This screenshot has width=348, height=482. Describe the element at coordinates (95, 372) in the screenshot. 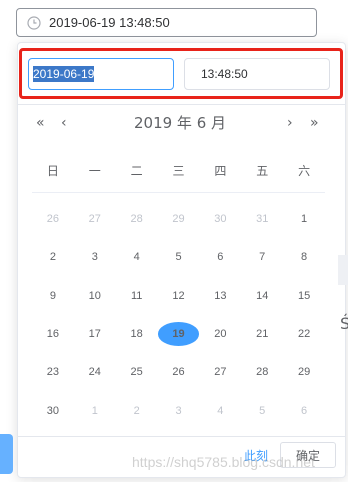

I see `calendar-day: 24` at that location.